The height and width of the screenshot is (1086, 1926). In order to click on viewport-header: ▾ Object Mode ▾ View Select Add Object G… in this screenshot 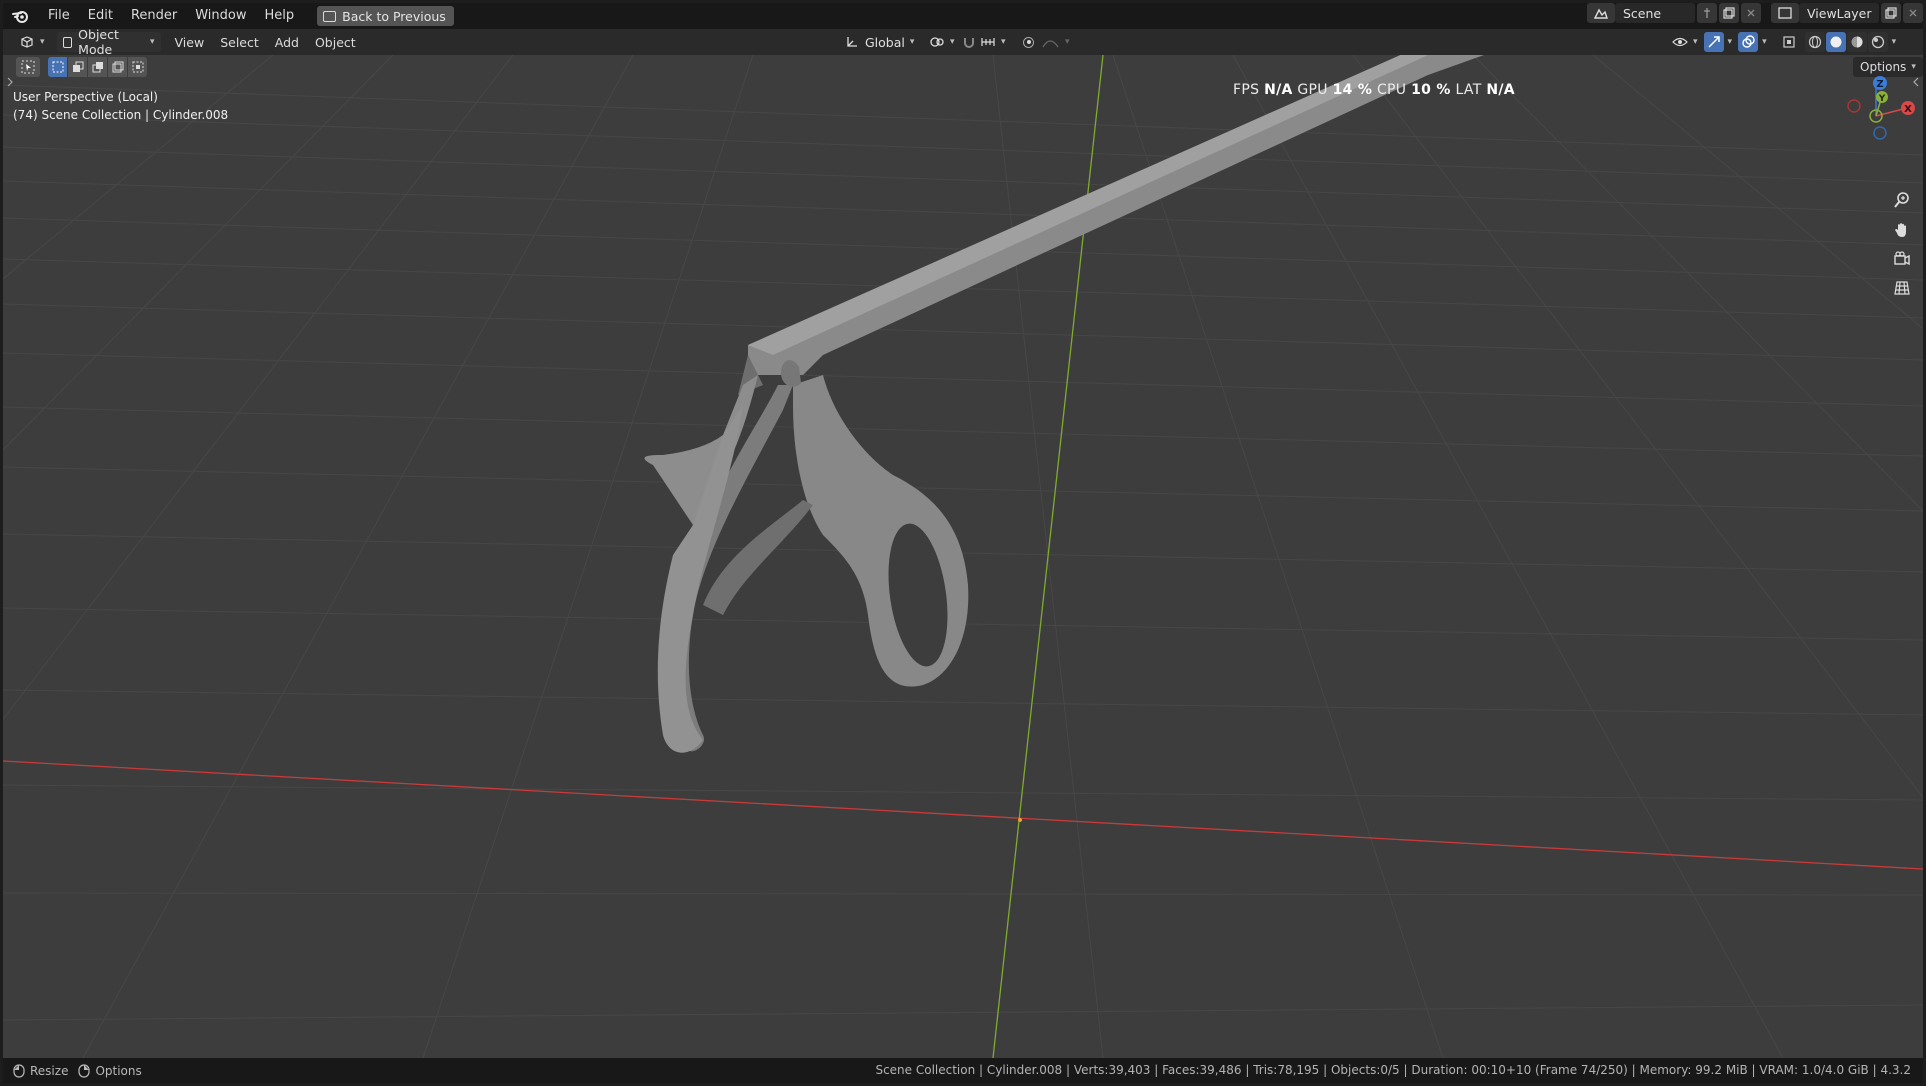, I will do `click(963, 42)`.